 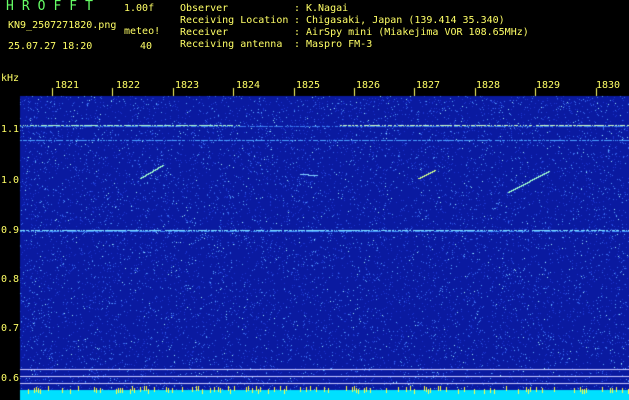 I want to click on filename-label: KN9_2507271820.png, so click(x=62, y=25).